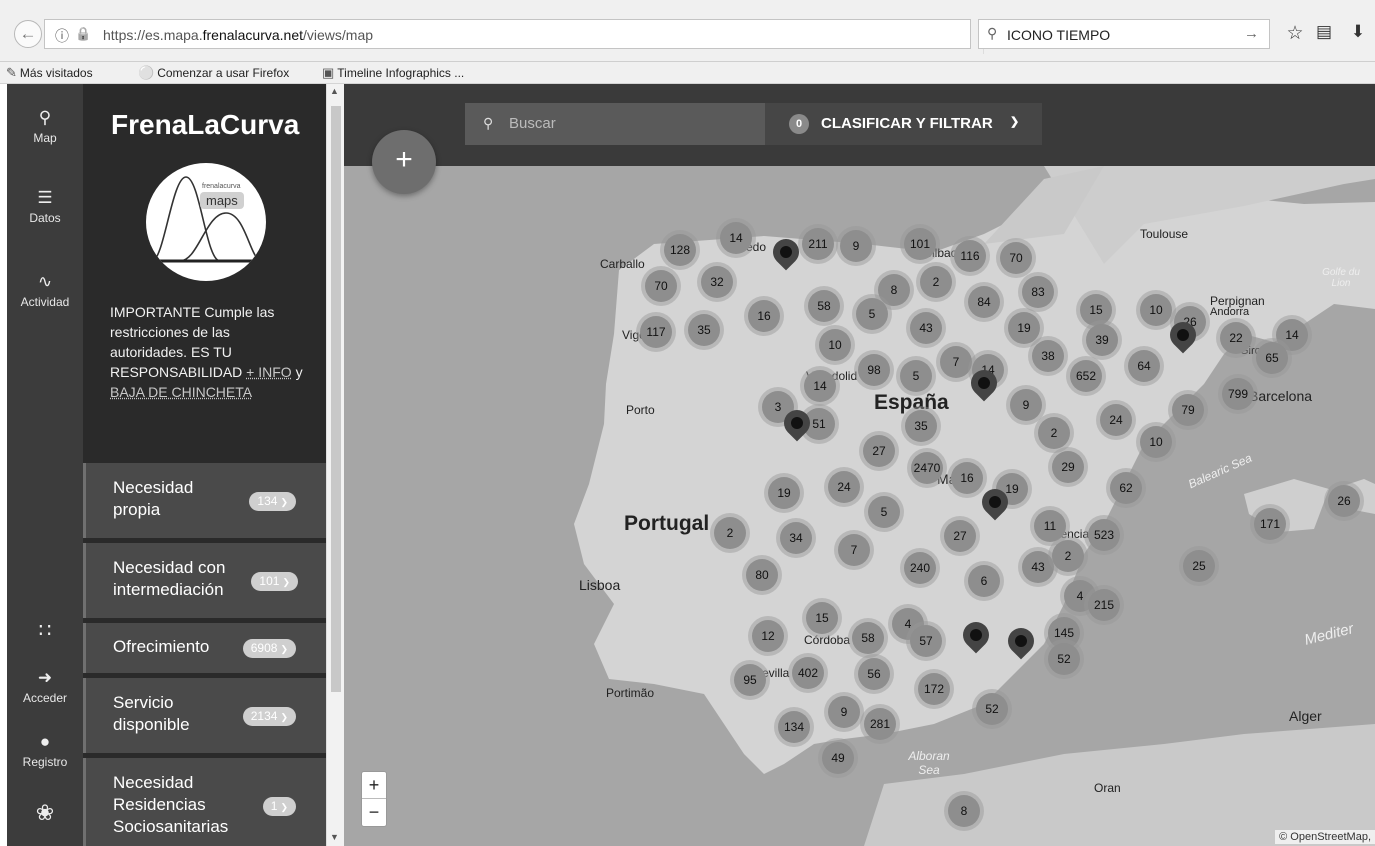 The image size is (1375, 846). Describe the element at coordinates (967, 478) in the screenshot. I see `cluster-marker: 16` at that location.